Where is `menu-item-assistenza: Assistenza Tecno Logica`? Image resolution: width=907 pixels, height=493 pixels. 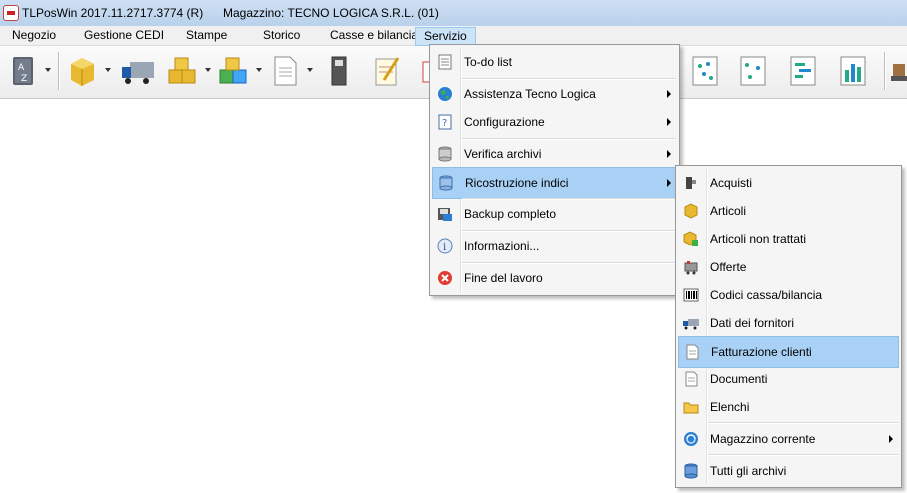
menu-item-assistenza: Assistenza Tecno Logica is located at coordinates (554, 94).